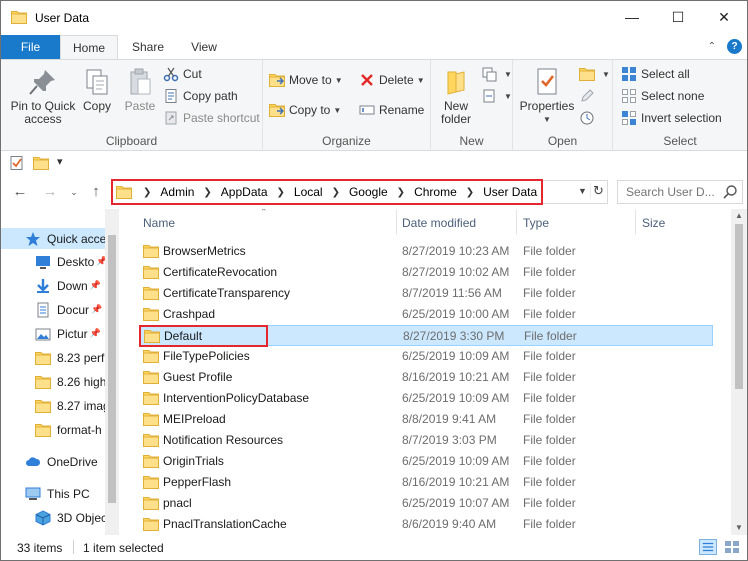  What do you see at coordinates (402, 110) in the screenshot?
I see `rename-label: Rename` at bounding box center [402, 110].